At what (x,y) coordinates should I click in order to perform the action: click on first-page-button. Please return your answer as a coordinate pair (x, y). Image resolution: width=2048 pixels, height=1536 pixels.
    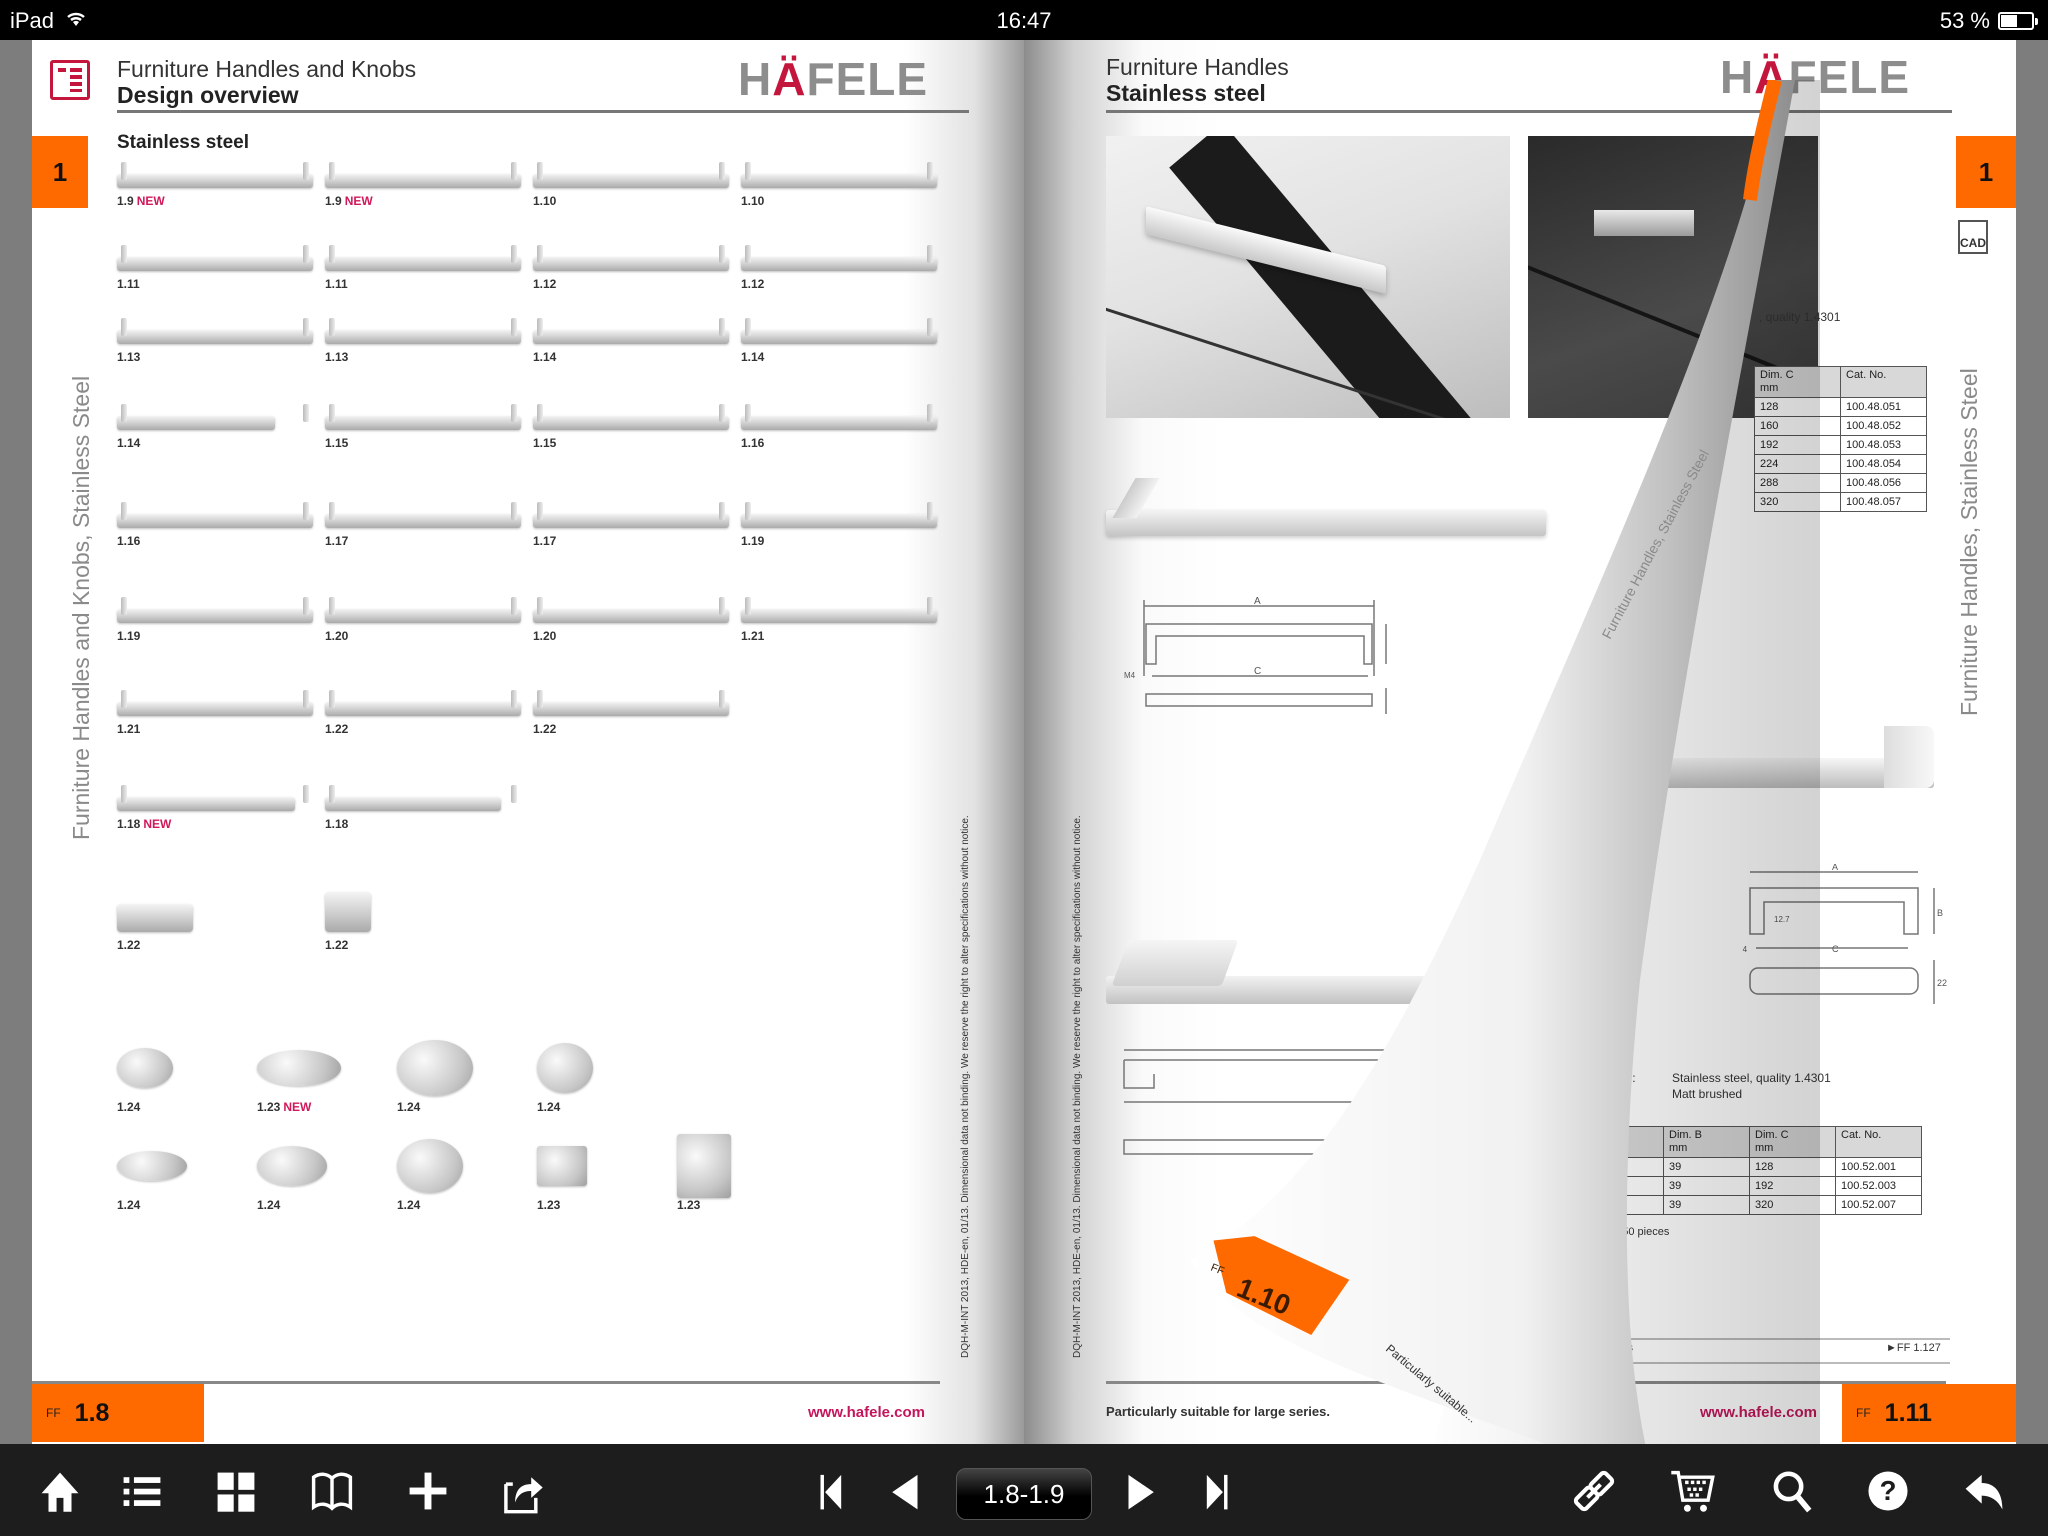
    Looking at the image, I should click on (832, 1491).